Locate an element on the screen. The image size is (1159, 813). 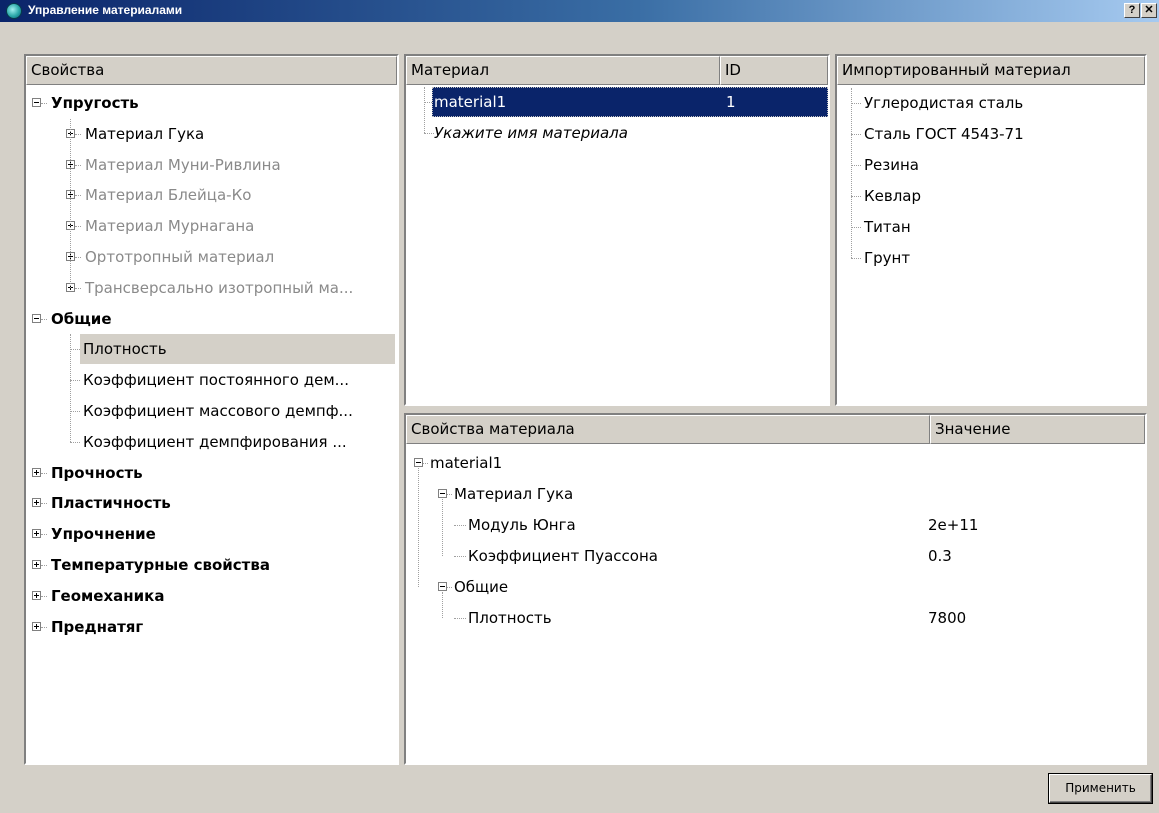
material-name-cell: material1 is located at coordinates (470, 102).